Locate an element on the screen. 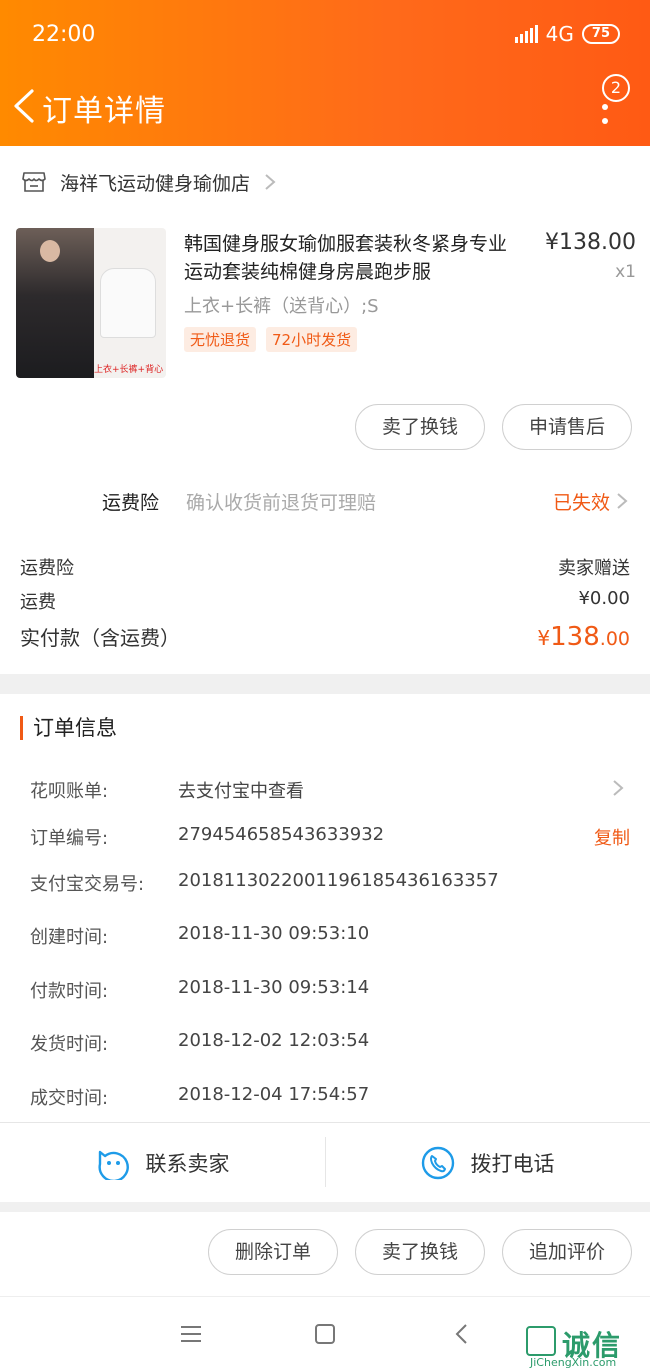 This screenshot has width=650, height=1372. add-review-button: 追加评价 is located at coordinates (567, 1252).